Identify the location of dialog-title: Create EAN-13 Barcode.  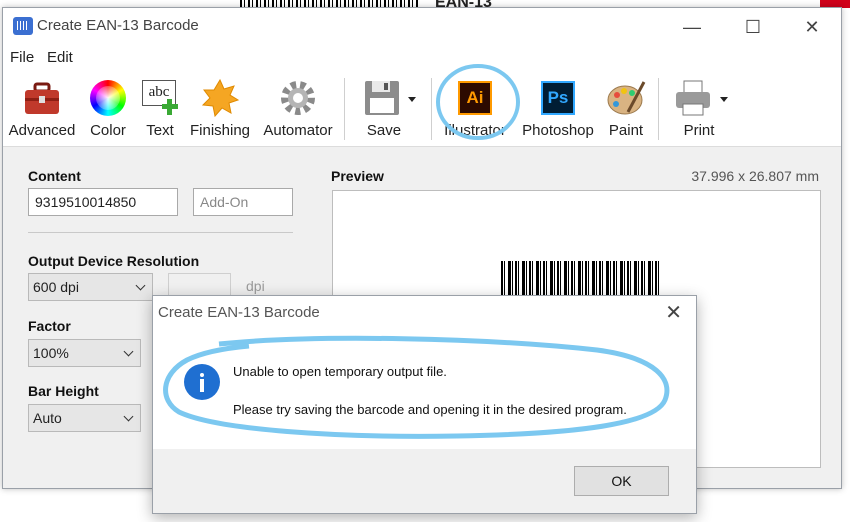
(239, 312).